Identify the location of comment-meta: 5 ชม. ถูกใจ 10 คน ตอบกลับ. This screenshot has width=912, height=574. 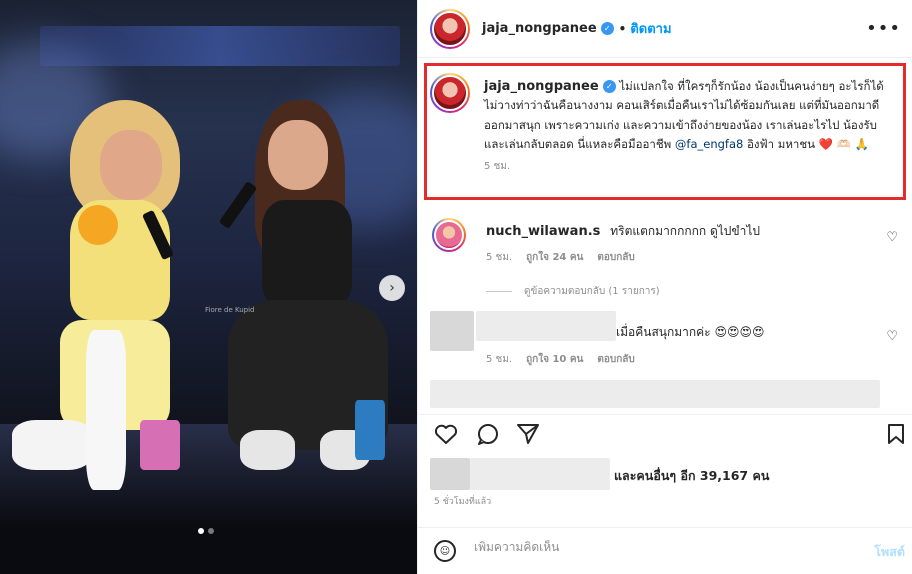
(686, 359).